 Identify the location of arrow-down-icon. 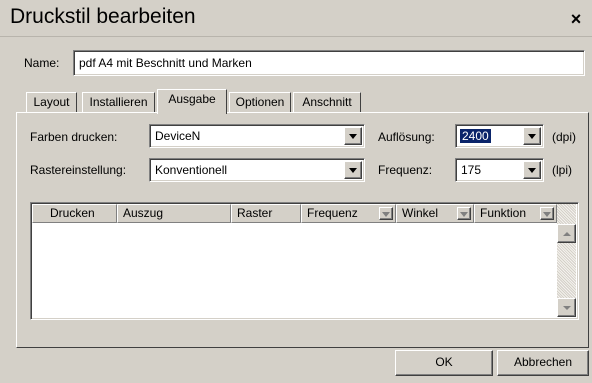
(566, 307).